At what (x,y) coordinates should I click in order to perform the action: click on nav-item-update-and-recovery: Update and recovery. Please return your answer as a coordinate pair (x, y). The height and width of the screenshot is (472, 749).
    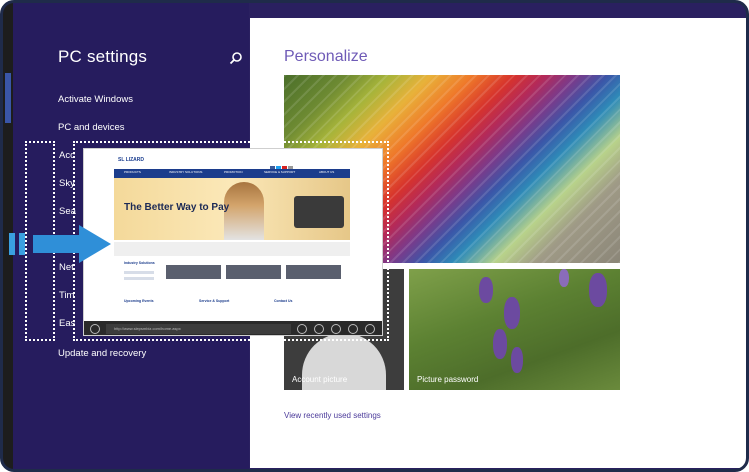
    Looking at the image, I should click on (102, 353).